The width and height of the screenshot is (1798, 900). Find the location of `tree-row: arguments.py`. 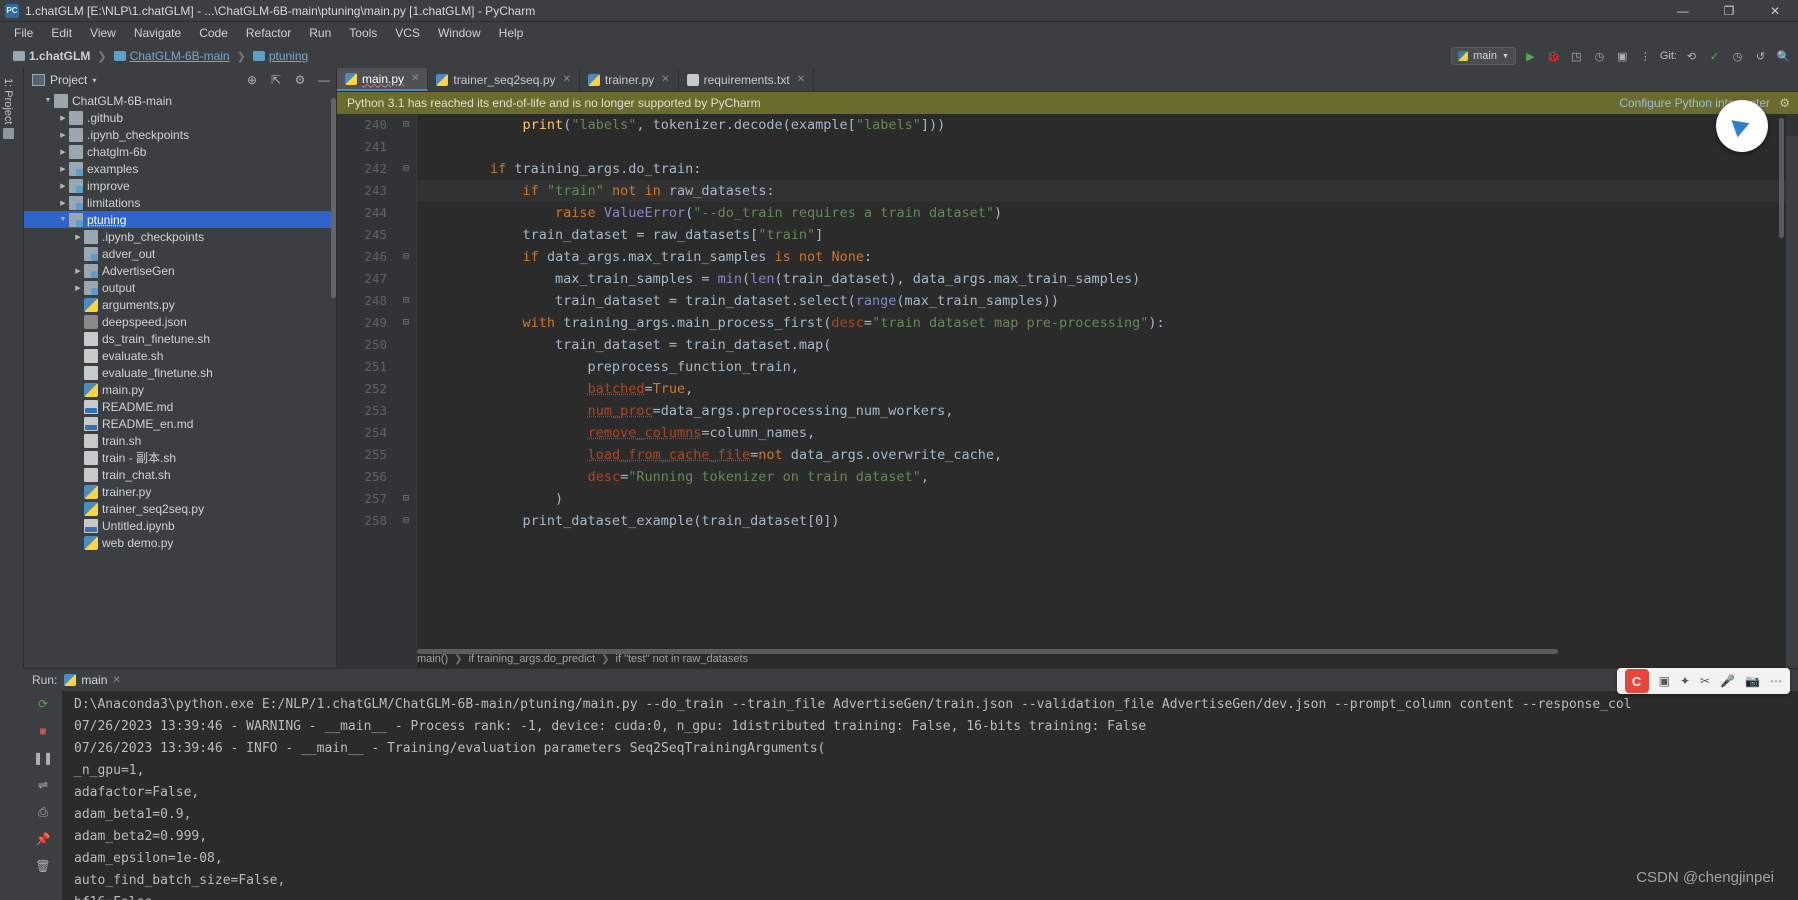

tree-row: arguments.py is located at coordinates (180, 304).